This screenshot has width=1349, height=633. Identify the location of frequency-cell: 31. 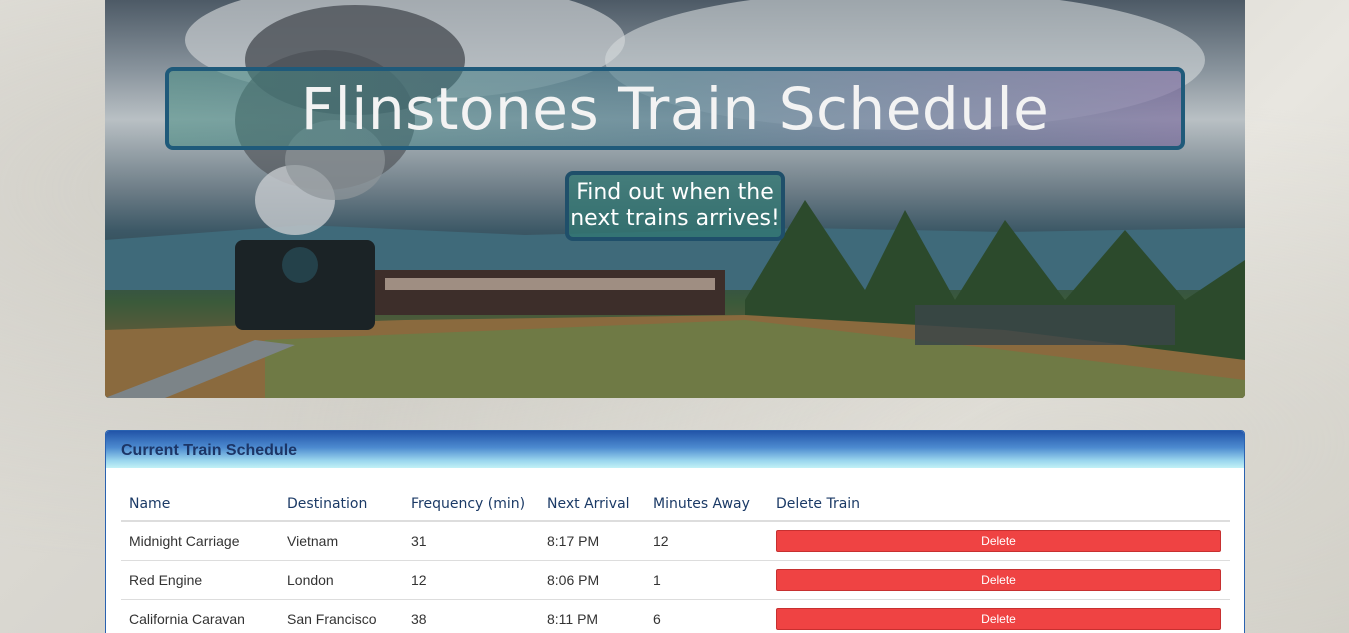
(471, 540).